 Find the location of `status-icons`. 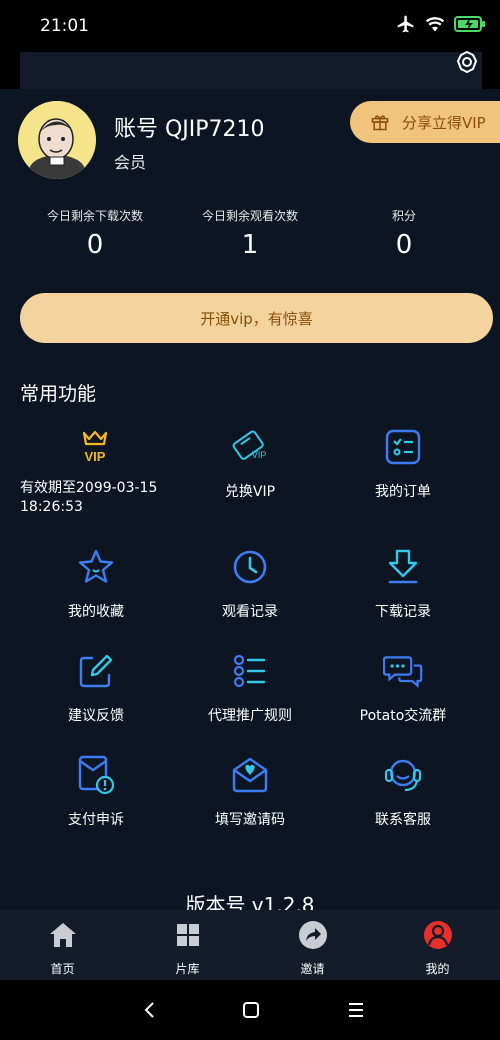

status-icons is located at coordinates (441, 24).